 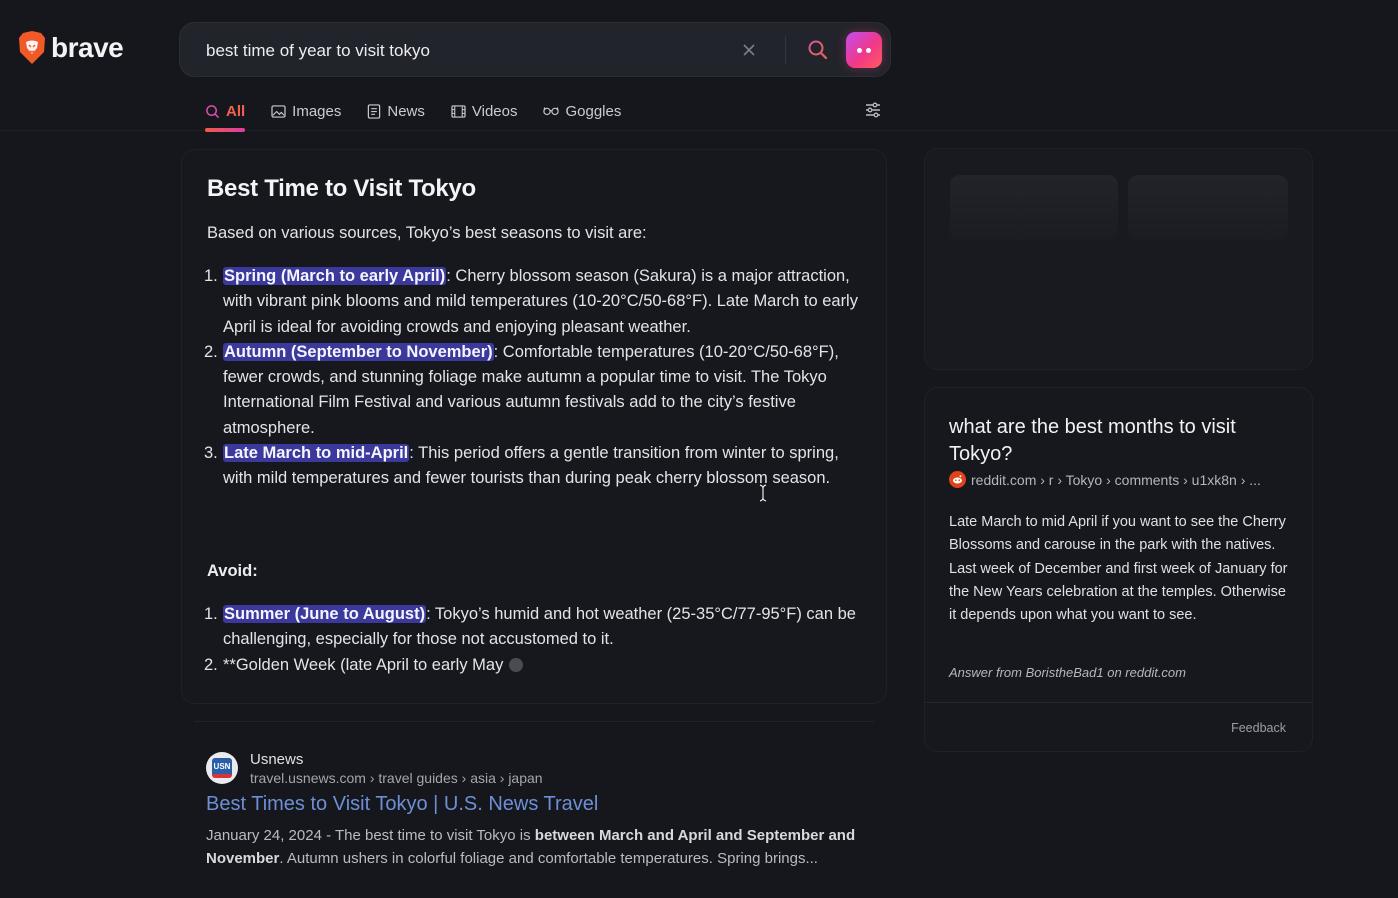 What do you see at coordinates (516, 665) in the screenshot?
I see `streaming-indicator-icon` at bounding box center [516, 665].